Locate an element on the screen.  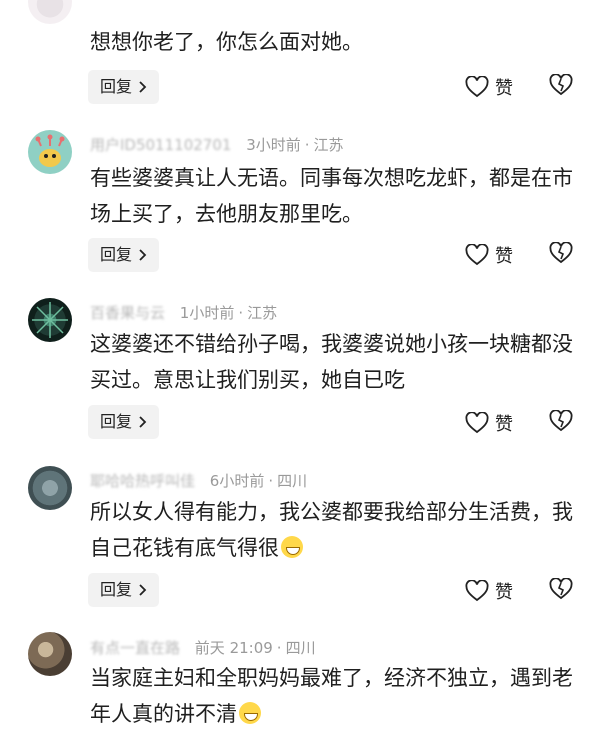
comment-meta: 耶哈哈热呼叫佳 6小时前 · 四川 is located at coordinates (199, 481).